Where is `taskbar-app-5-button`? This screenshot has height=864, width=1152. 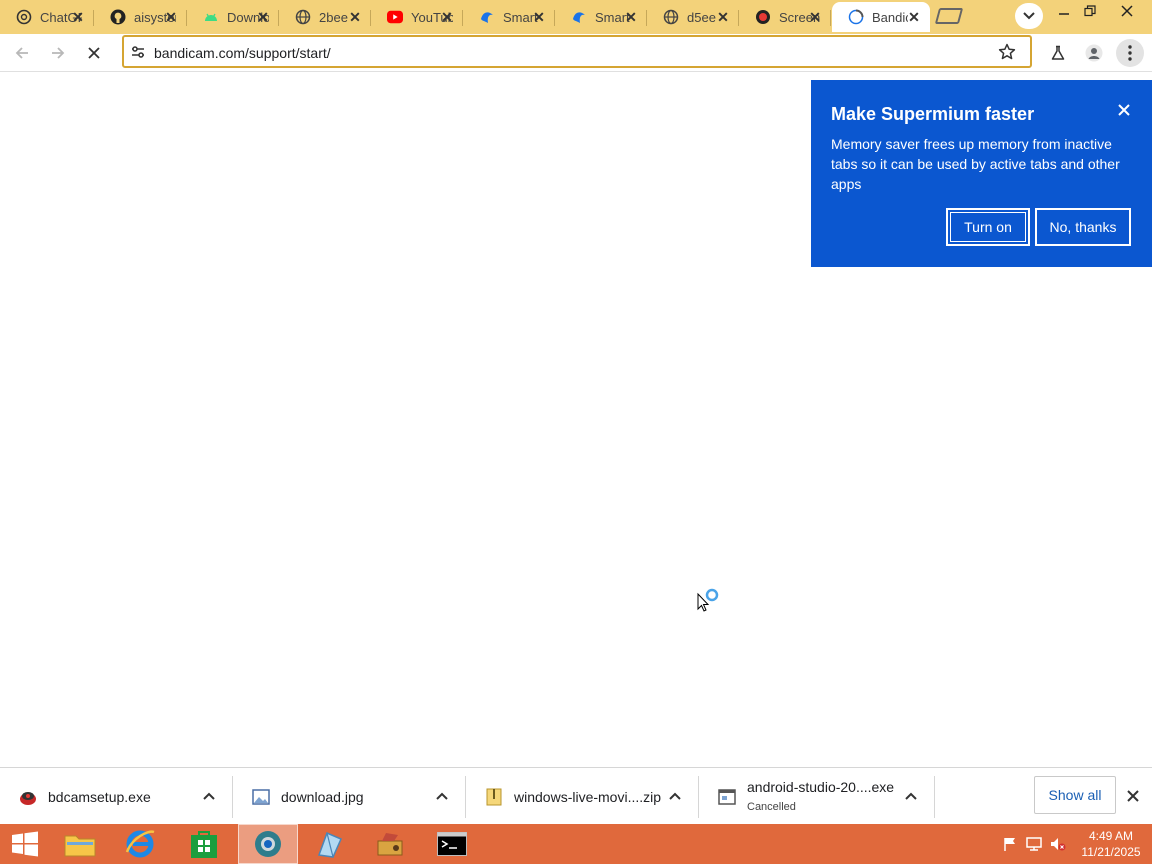 taskbar-app-5-button is located at coordinates (329, 844).